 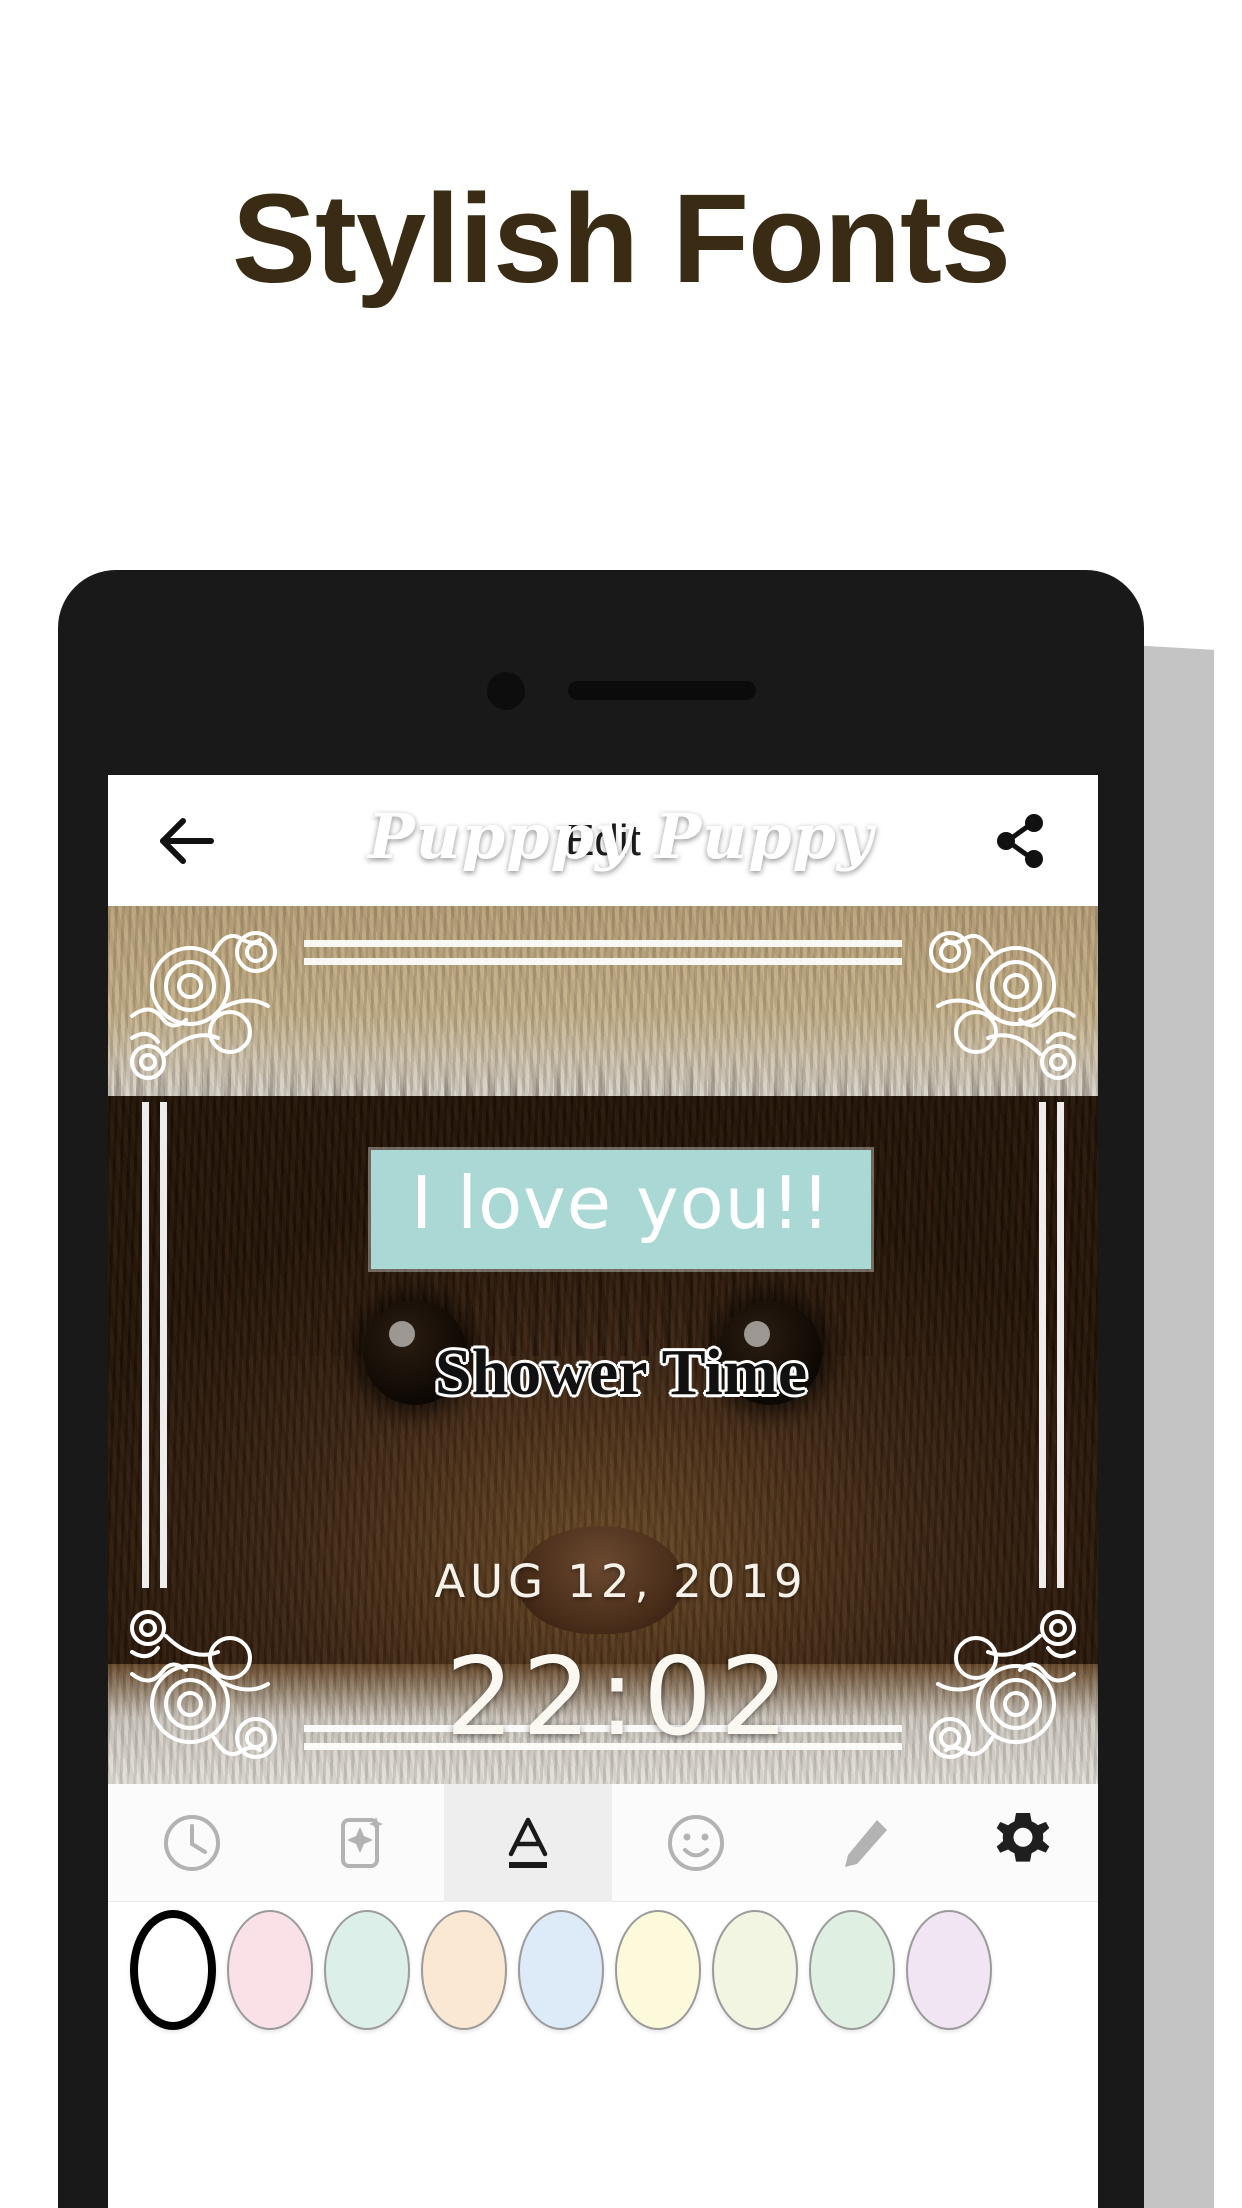 I want to click on magic-filter-icon, so click(x=360, y=1843).